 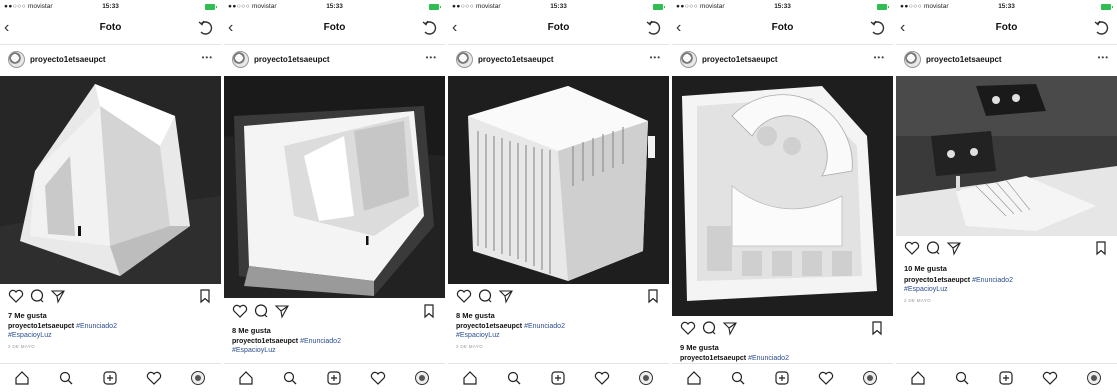 What do you see at coordinates (27, 315) in the screenshot?
I see `like-count: 7 Me gusta` at bounding box center [27, 315].